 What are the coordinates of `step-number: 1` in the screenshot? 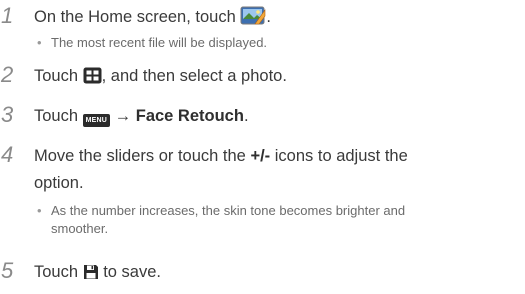 It's located at (7, 15).